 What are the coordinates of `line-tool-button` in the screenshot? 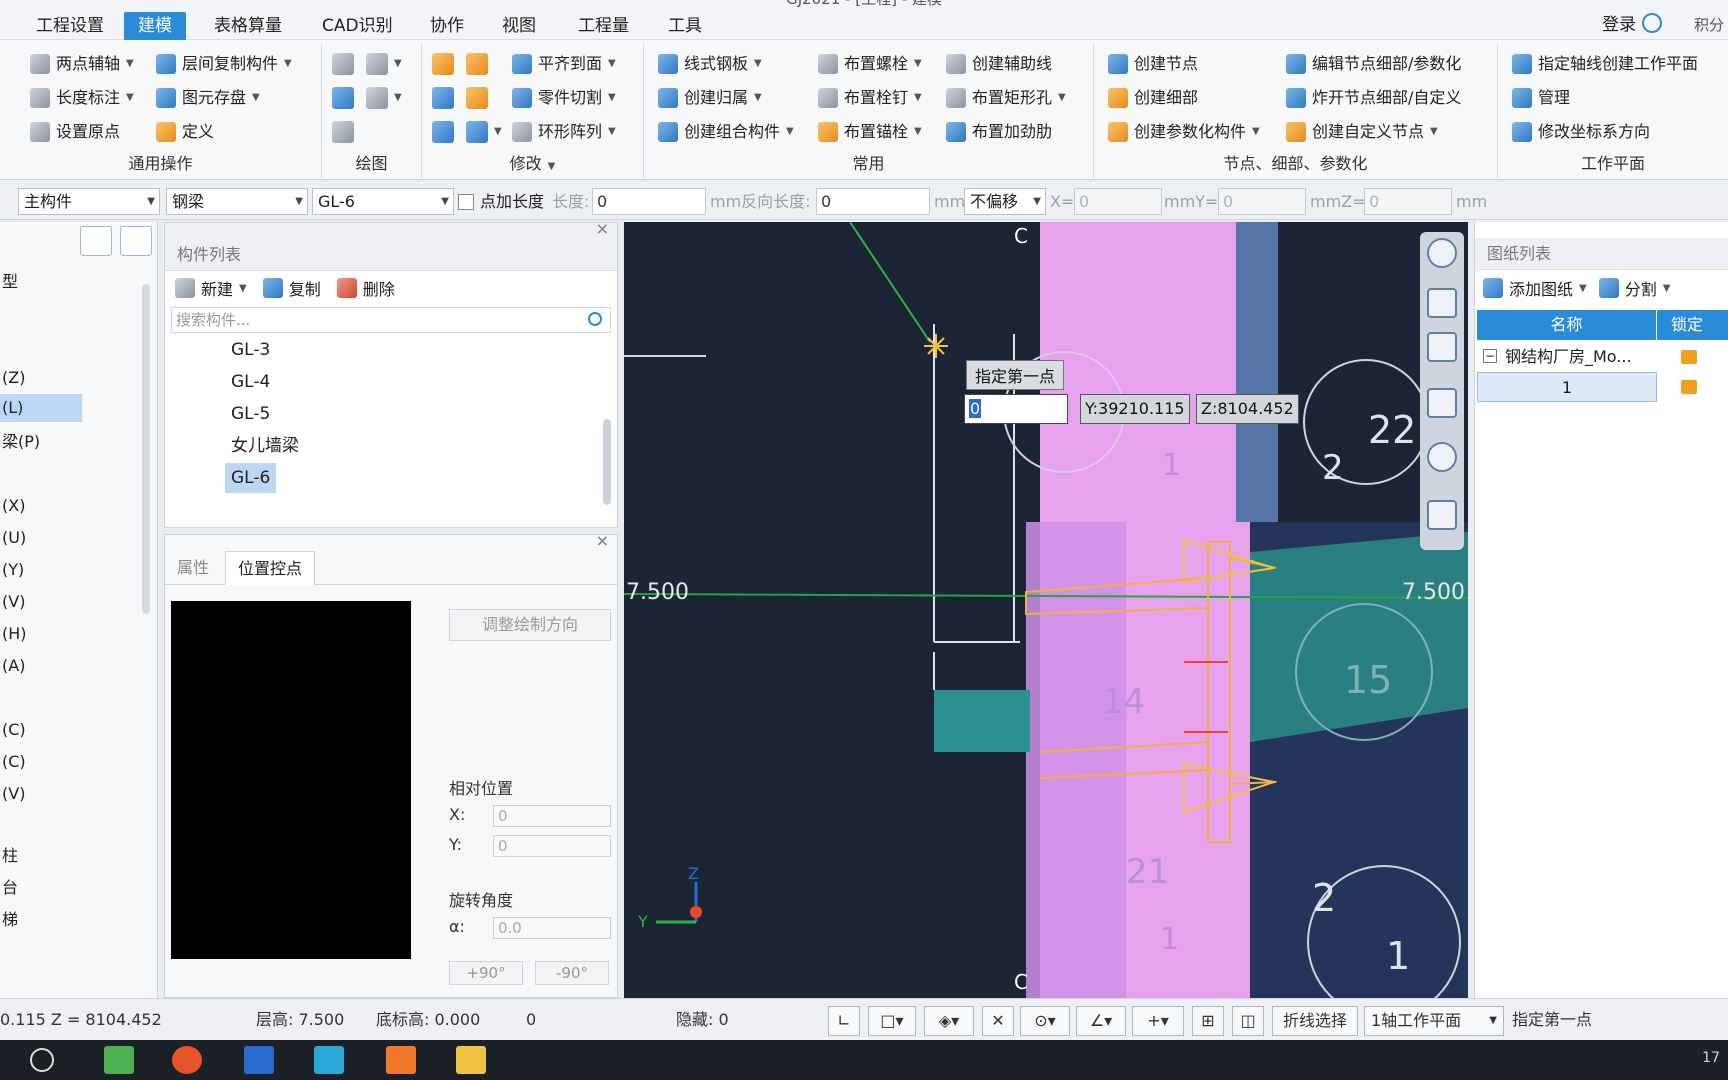 It's located at (343, 98).